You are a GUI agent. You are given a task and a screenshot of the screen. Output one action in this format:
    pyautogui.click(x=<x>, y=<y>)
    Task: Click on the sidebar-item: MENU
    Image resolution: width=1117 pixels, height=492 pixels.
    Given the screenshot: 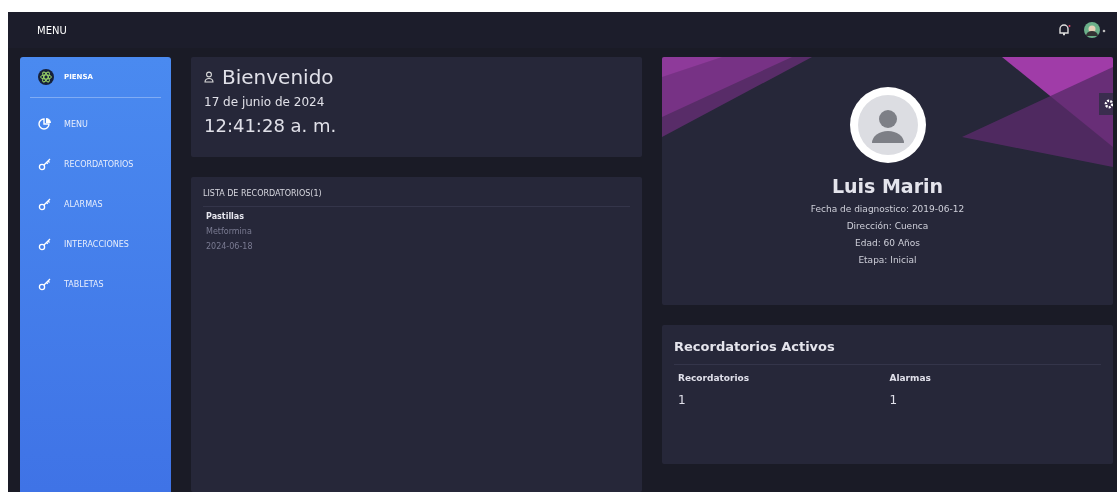 What is the action you would take?
    pyautogui.click(x=95, y=124)
    